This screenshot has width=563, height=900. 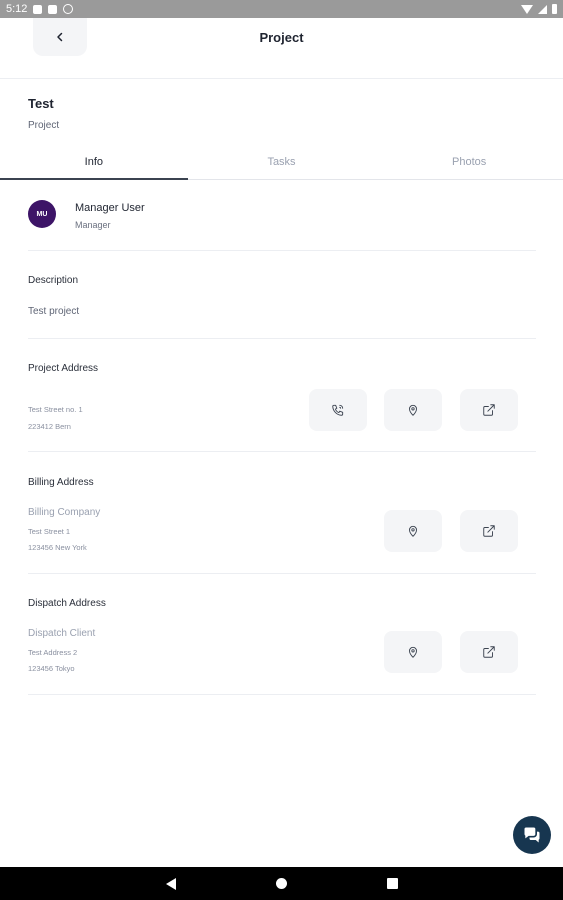 What do you see at coordinates (67, 603) in the screenshot?
I see `dispatch-address-title: Dispatch Address` at bounding box center [67, 603].